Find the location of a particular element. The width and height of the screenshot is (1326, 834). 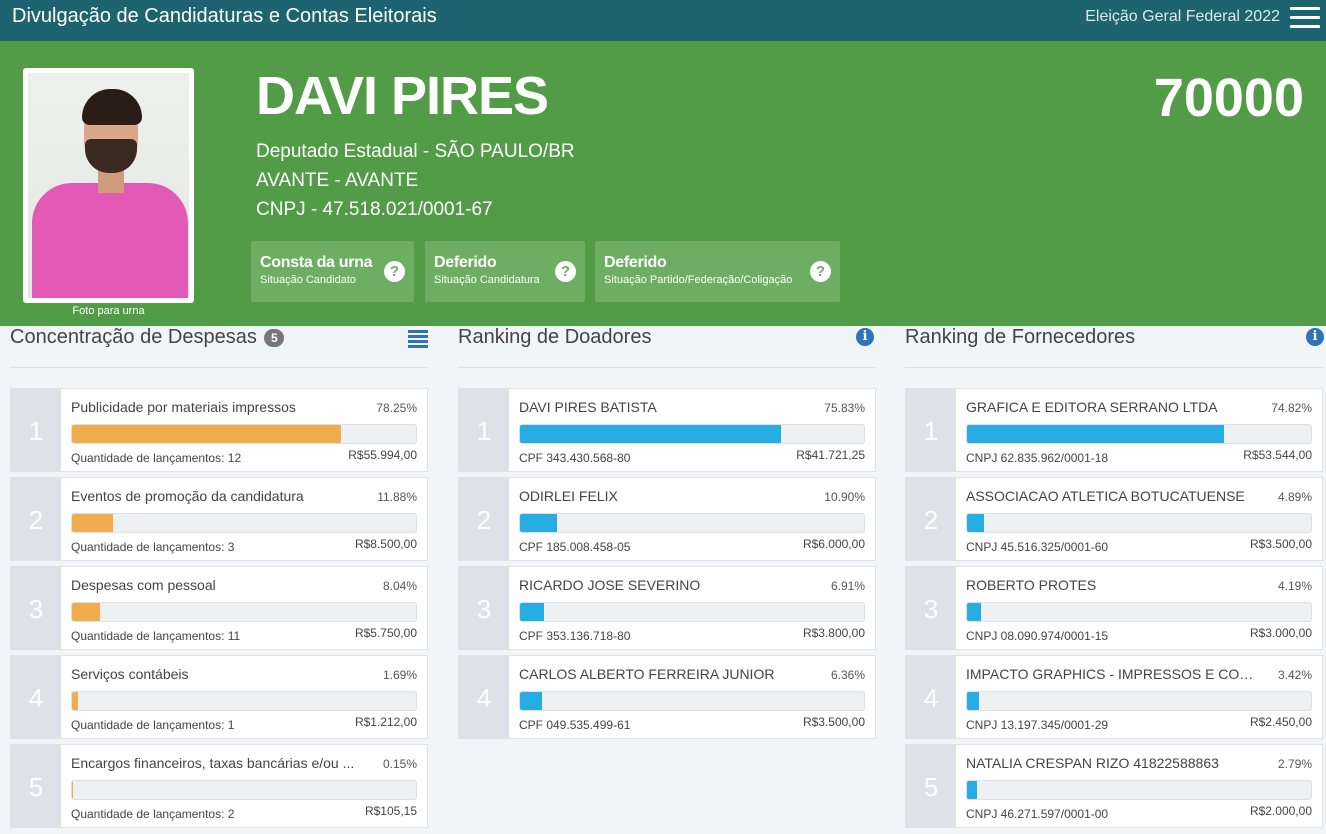

candidate-party: AVANTE - AVANTE is located at coordinates (337, 180).